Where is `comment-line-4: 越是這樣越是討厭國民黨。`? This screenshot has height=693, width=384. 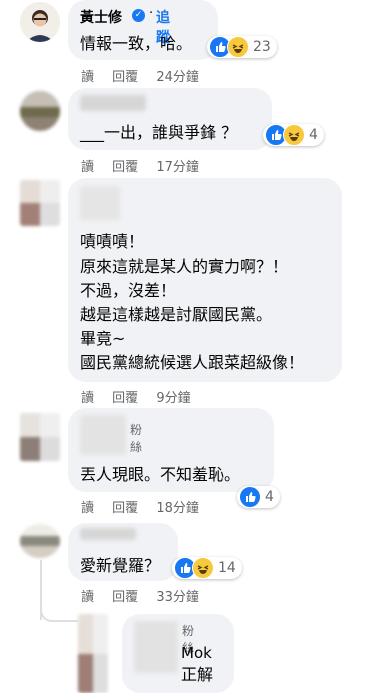 comment-line-4: 越是這樣越是討厭國民黨。 is located at coordinates (176, 314).